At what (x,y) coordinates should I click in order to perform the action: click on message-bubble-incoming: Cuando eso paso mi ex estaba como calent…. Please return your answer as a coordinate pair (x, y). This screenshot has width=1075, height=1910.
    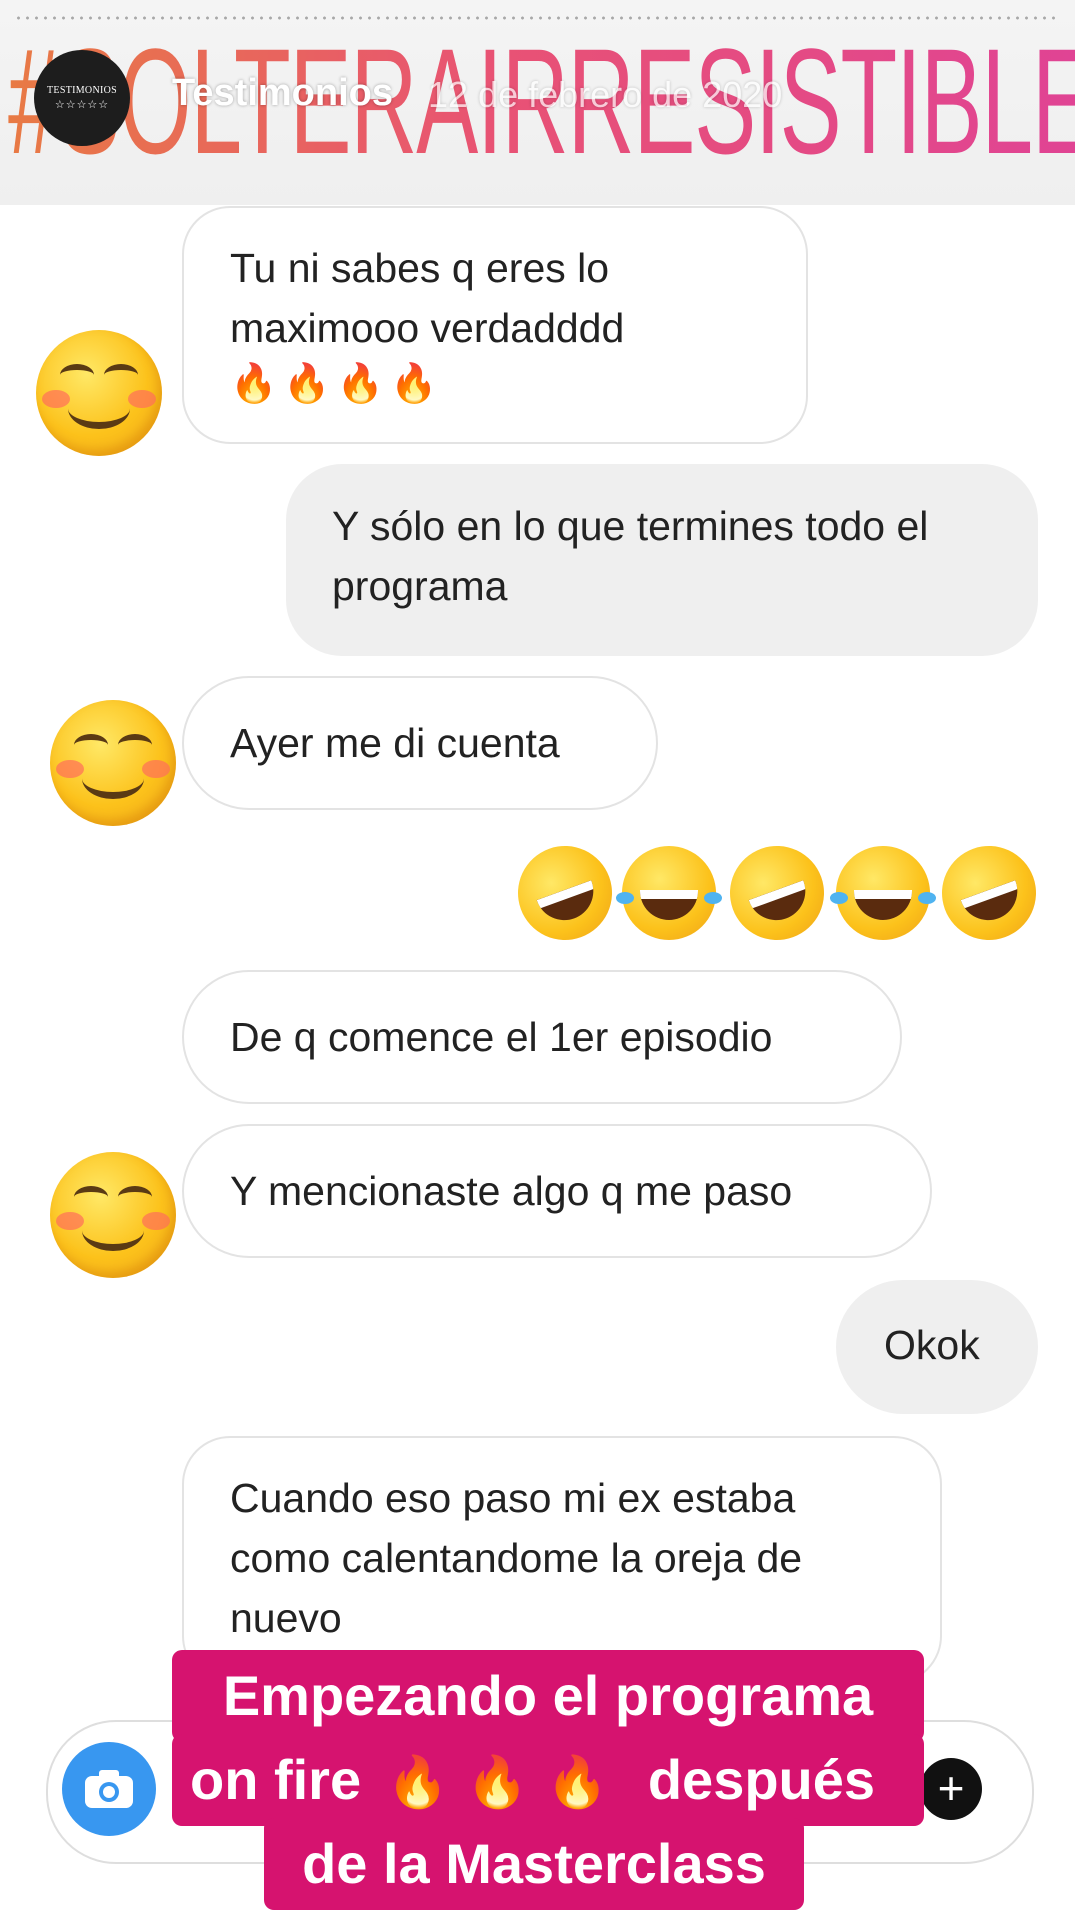
    Looking at the image, I should click on (562, 1560).